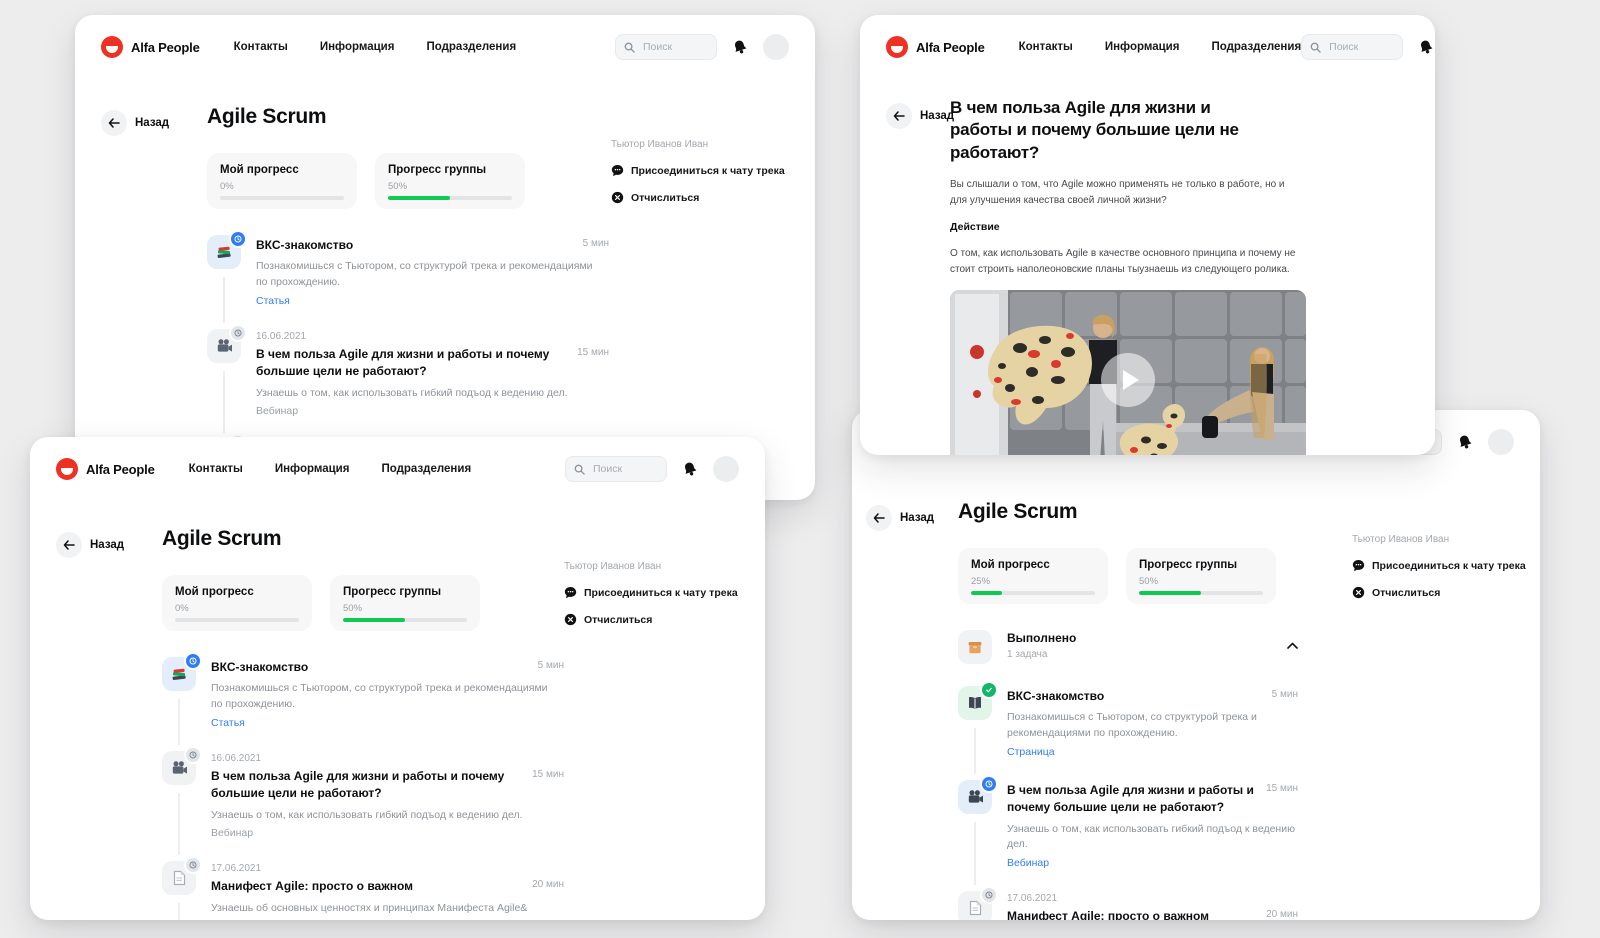 The width and height of the screenshot is (1600, 938). What do you see at coordinates (981, 581) in the screenshot?
I see `my-progress-value: 25%` at bounding box center [981, 581].